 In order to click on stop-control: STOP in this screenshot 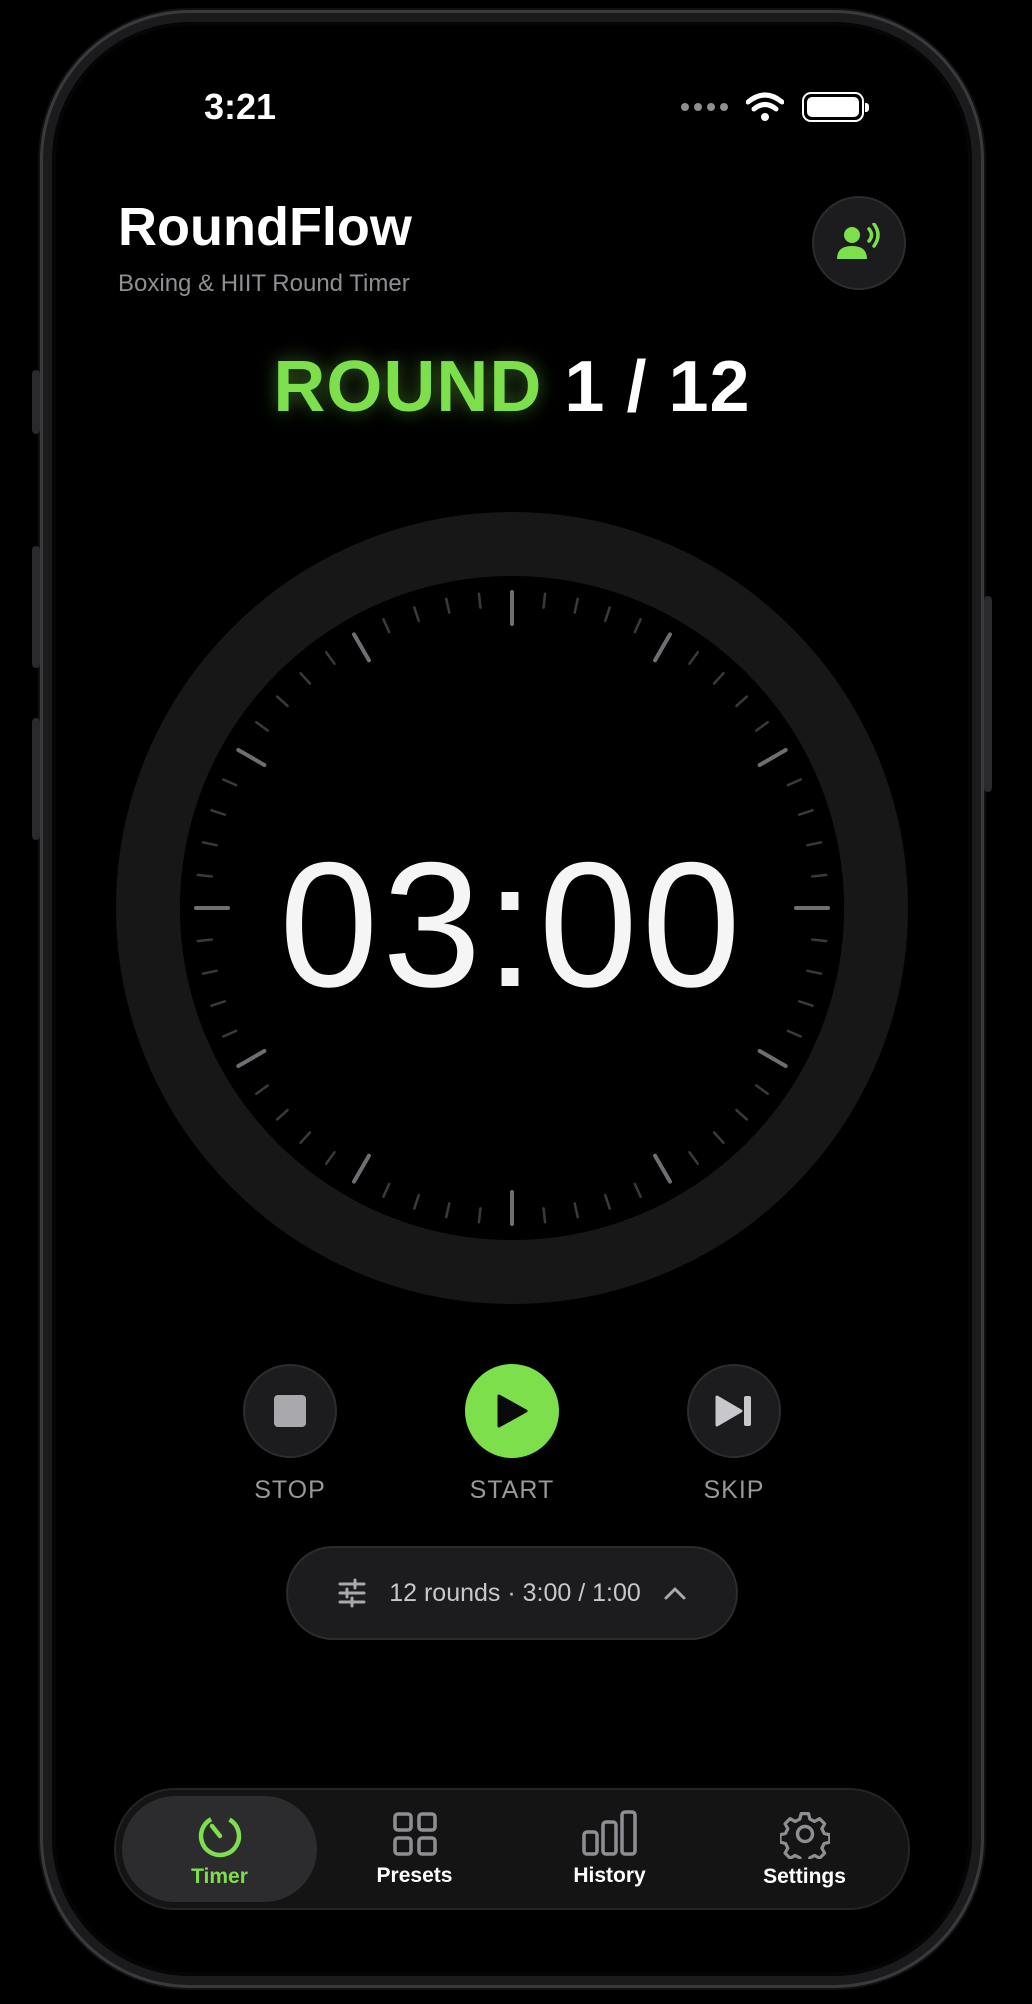, I will do `click(290, 1434)`.